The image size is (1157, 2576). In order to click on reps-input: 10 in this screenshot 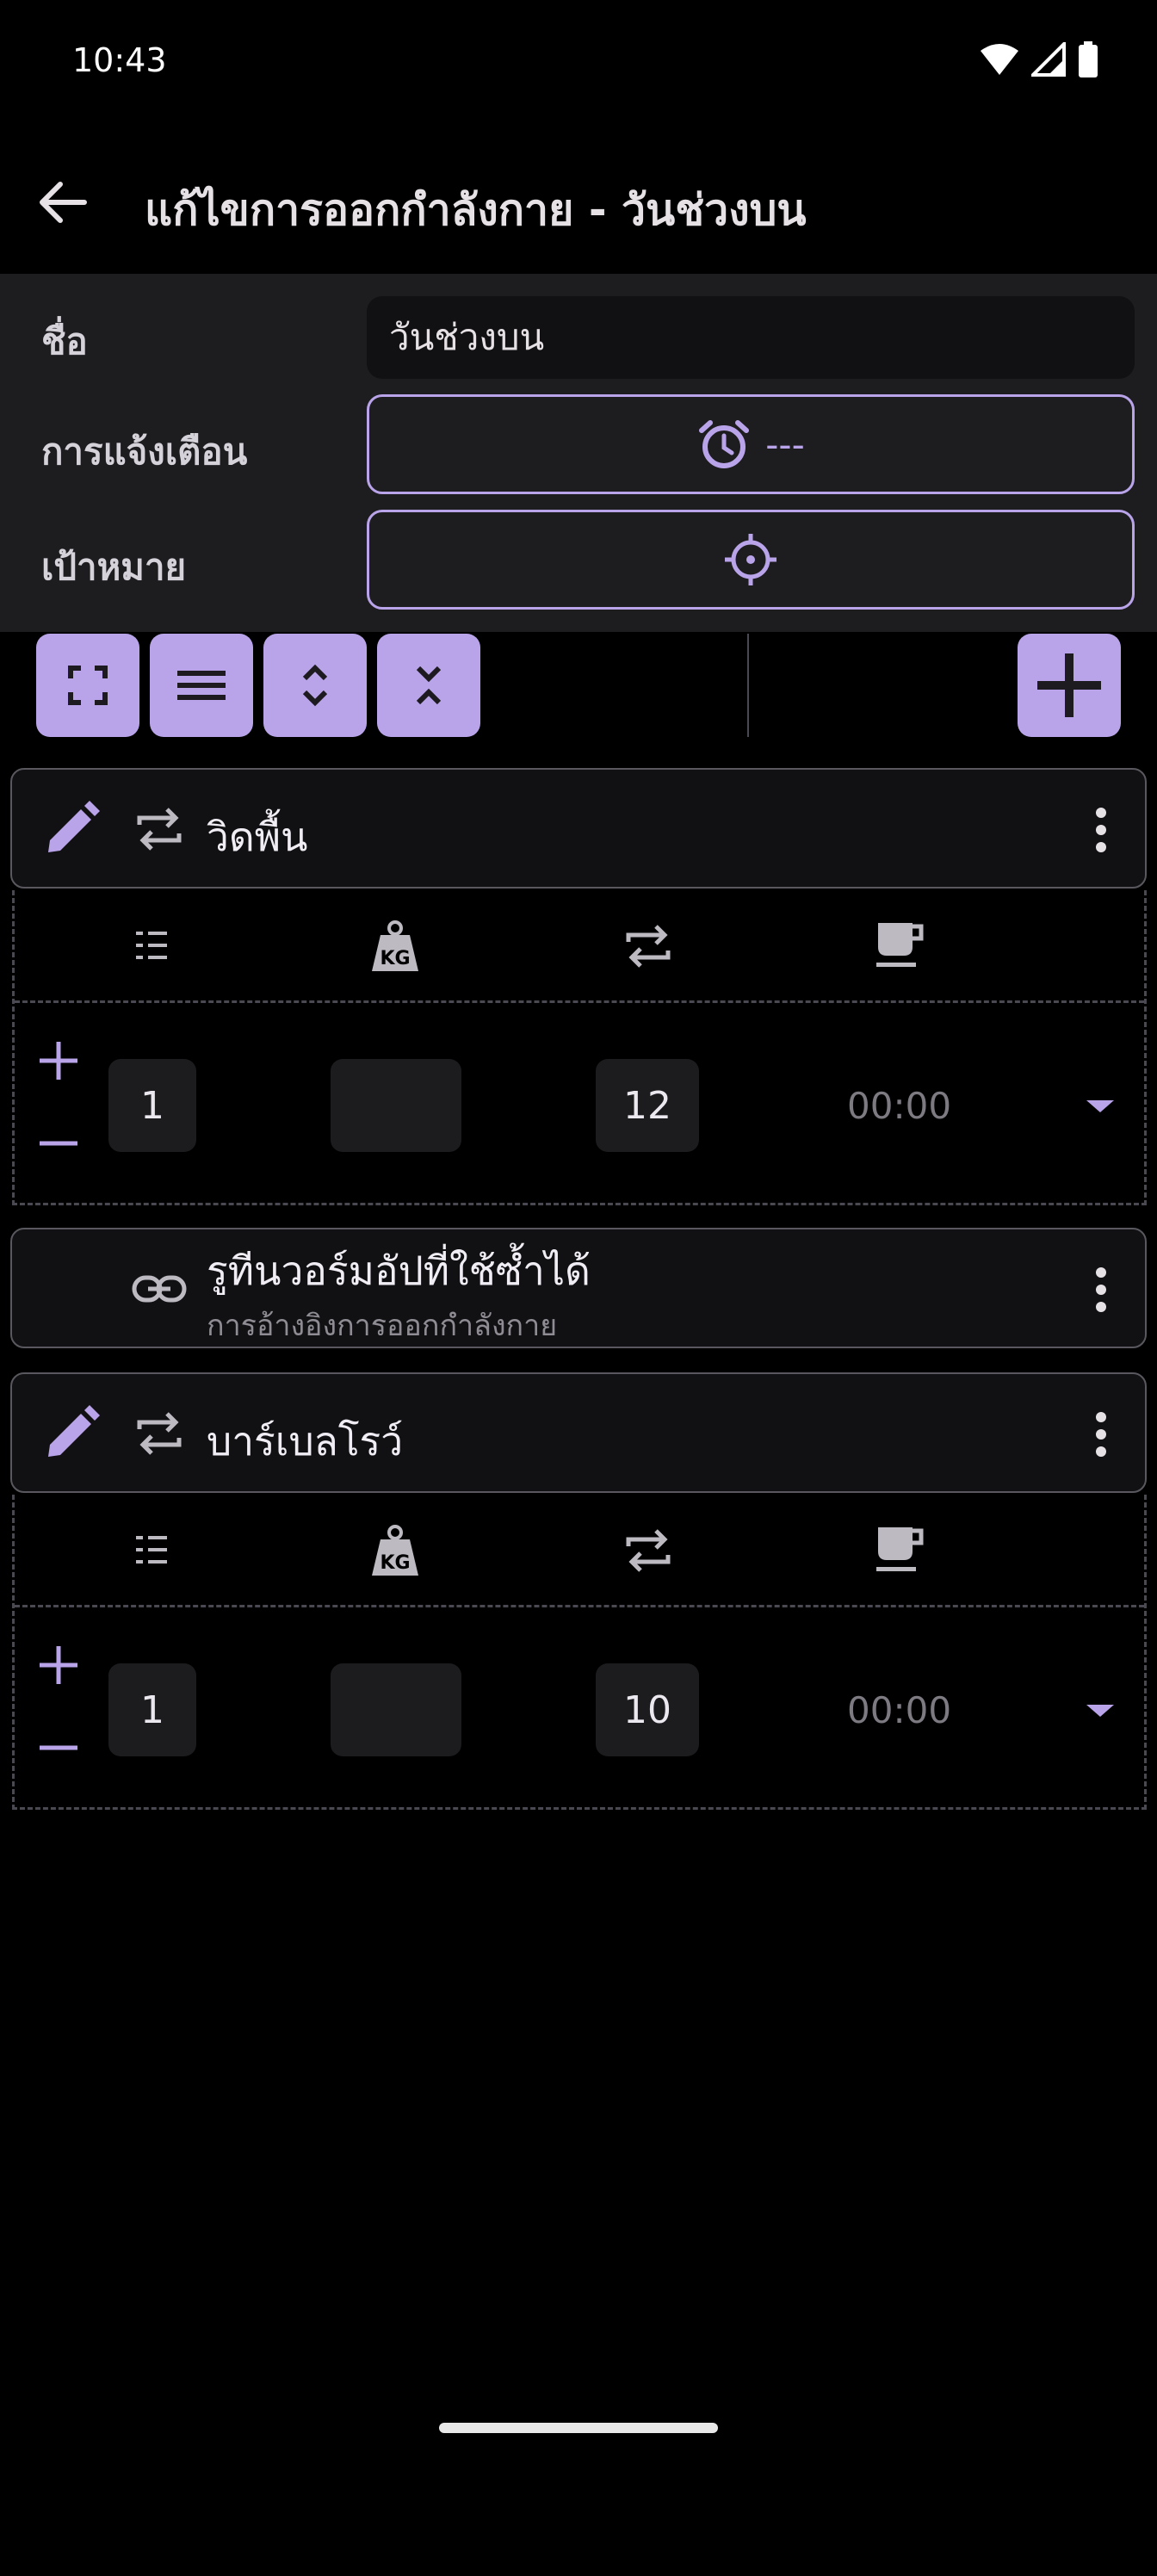, I will do `click(648, 1710)`.